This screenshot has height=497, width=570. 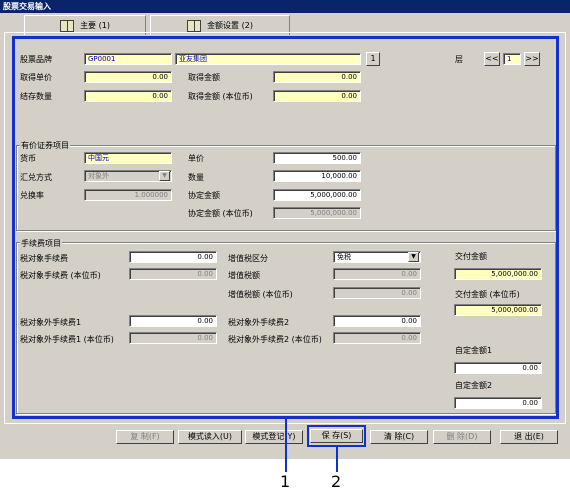 I want to click on mode-register-button: 模式登记(Y), so click(x=274, y=437).